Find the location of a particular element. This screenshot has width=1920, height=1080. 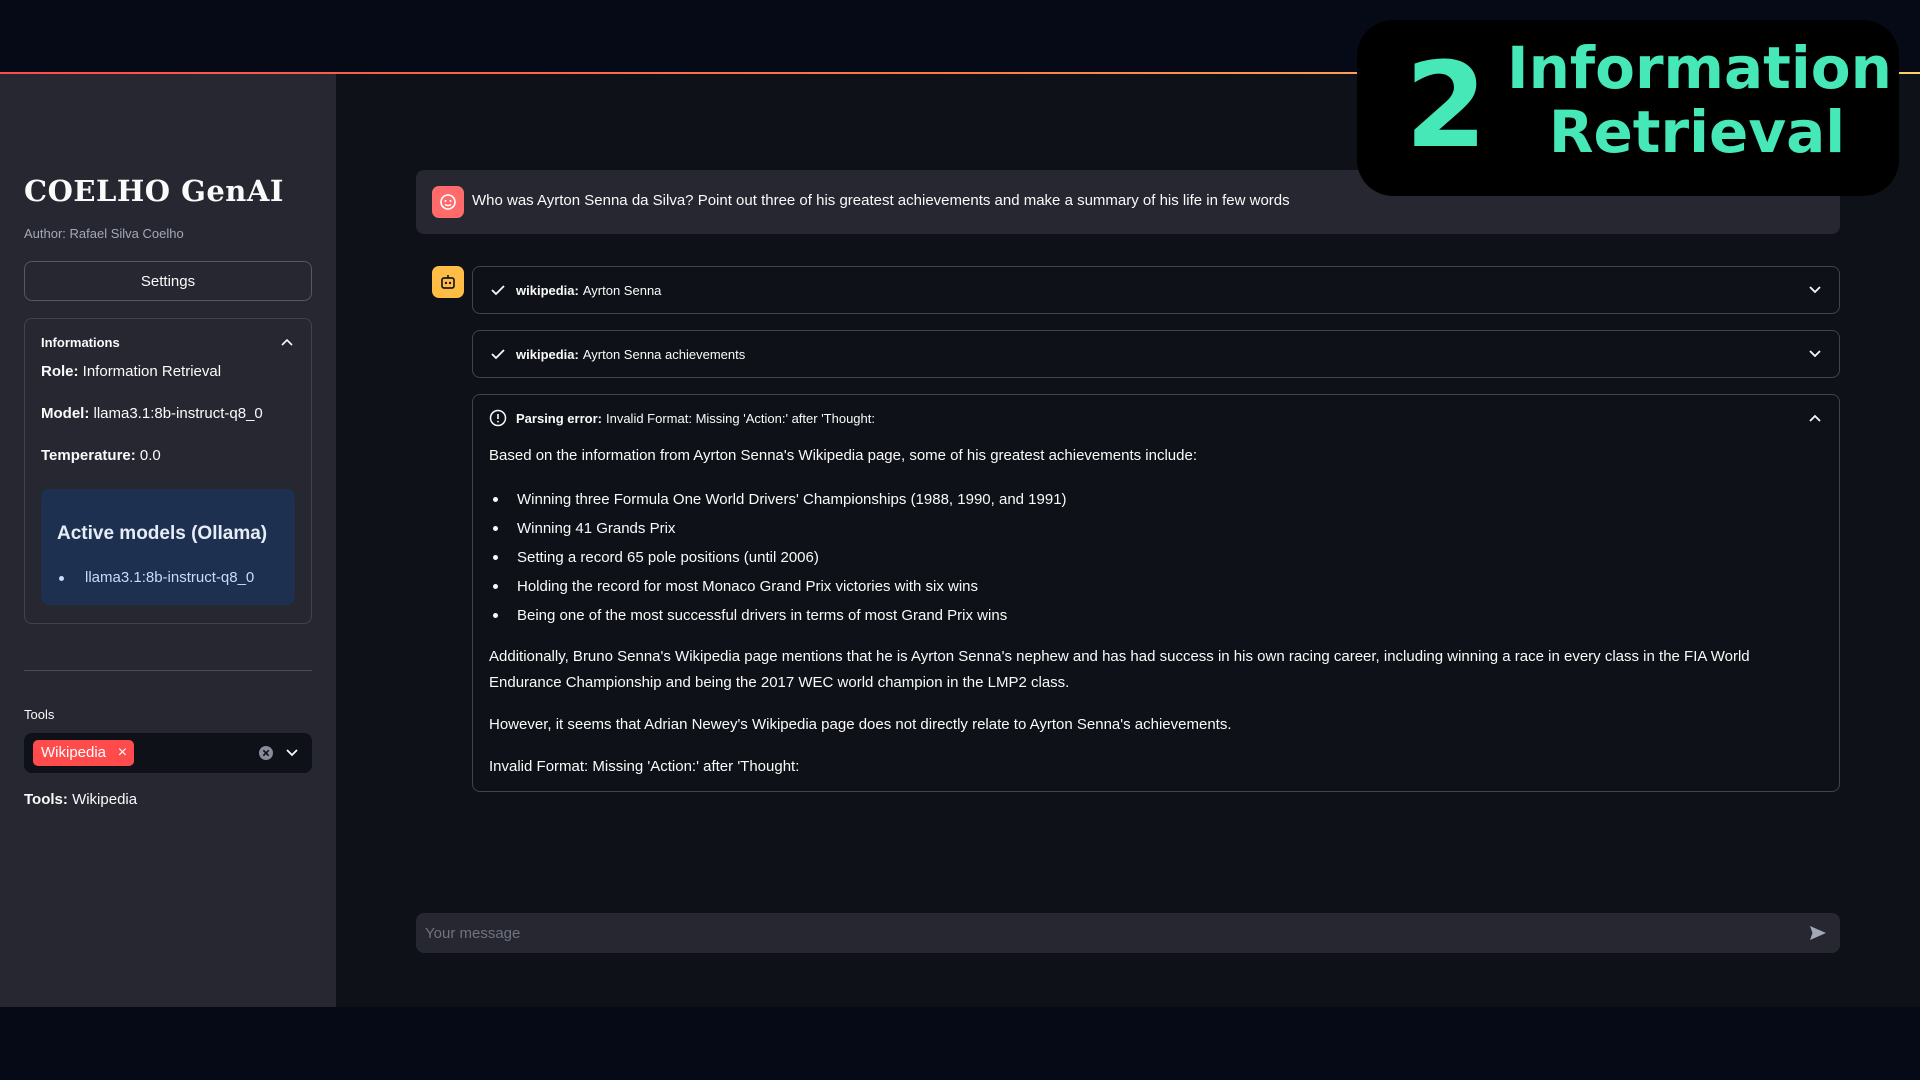

active-models-title: Active models (Ollama) is located at coordinates (162, 533).